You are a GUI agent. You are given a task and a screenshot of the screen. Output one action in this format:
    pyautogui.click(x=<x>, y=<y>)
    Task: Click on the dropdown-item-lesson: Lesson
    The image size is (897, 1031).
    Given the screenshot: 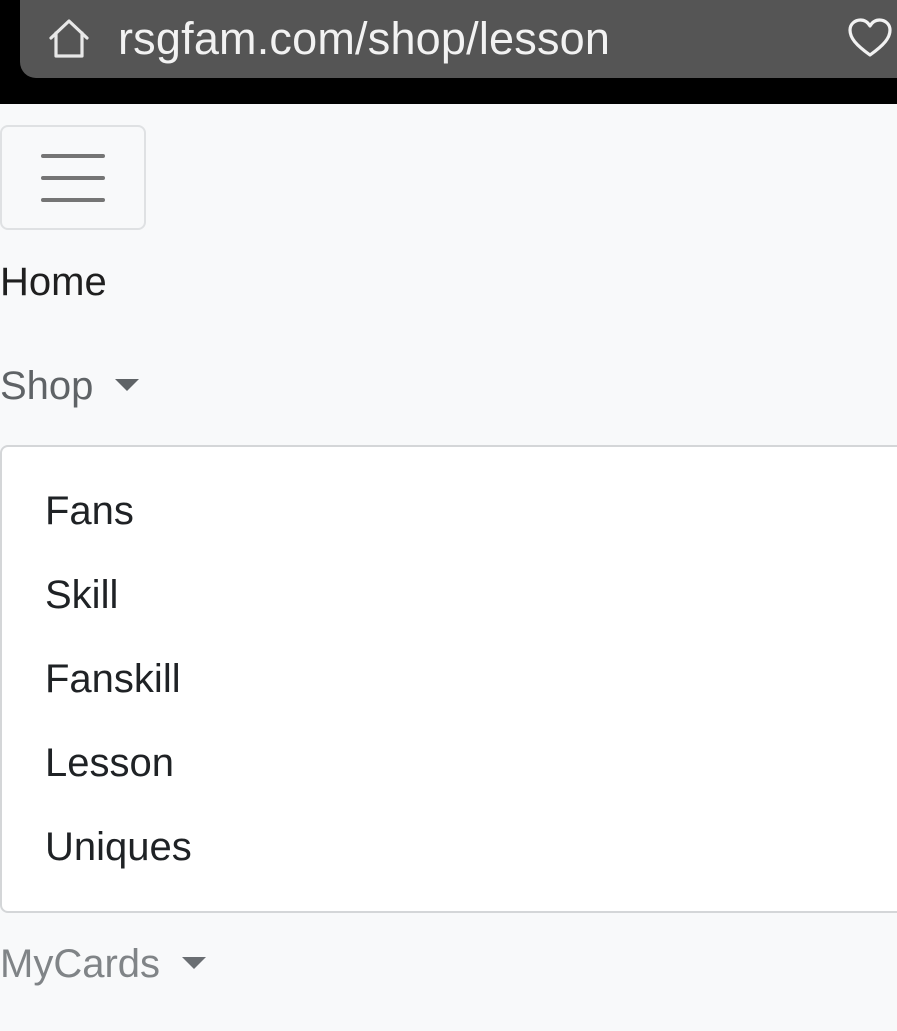 What is the action you would take?
    pyautogui.click(x=109, y=763)
    